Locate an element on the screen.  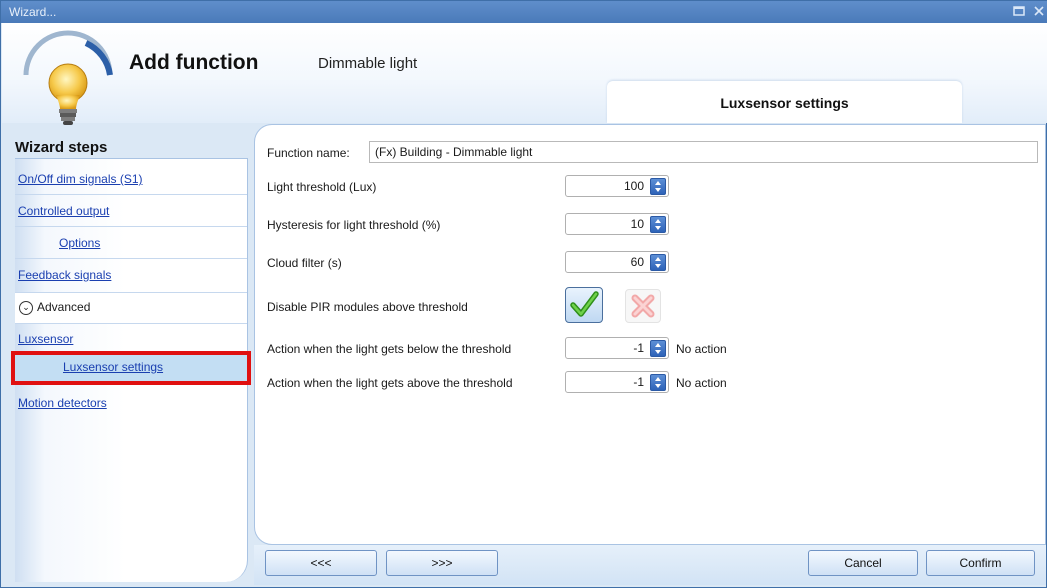
chevron-down-icon: ⌄ is located at coordinates (26, 307).